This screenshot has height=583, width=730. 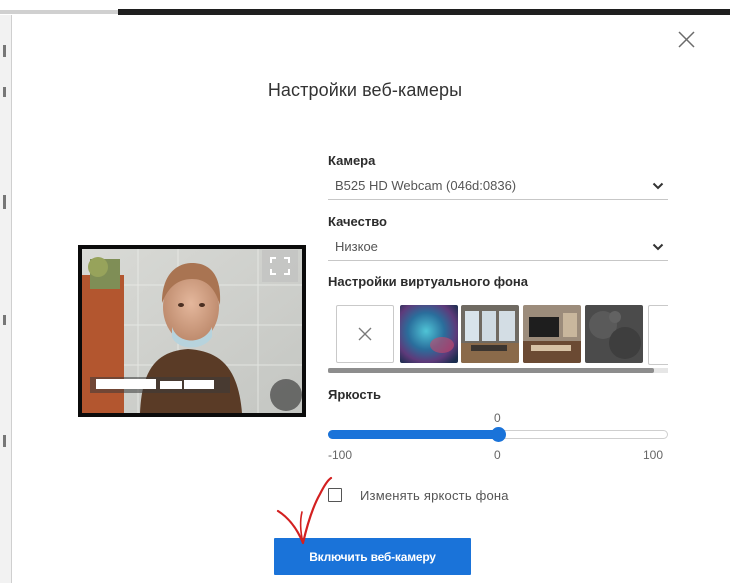 I want to click on camera-select: B525 HD Webcam (046d:0836), so click(x=498, y=187).